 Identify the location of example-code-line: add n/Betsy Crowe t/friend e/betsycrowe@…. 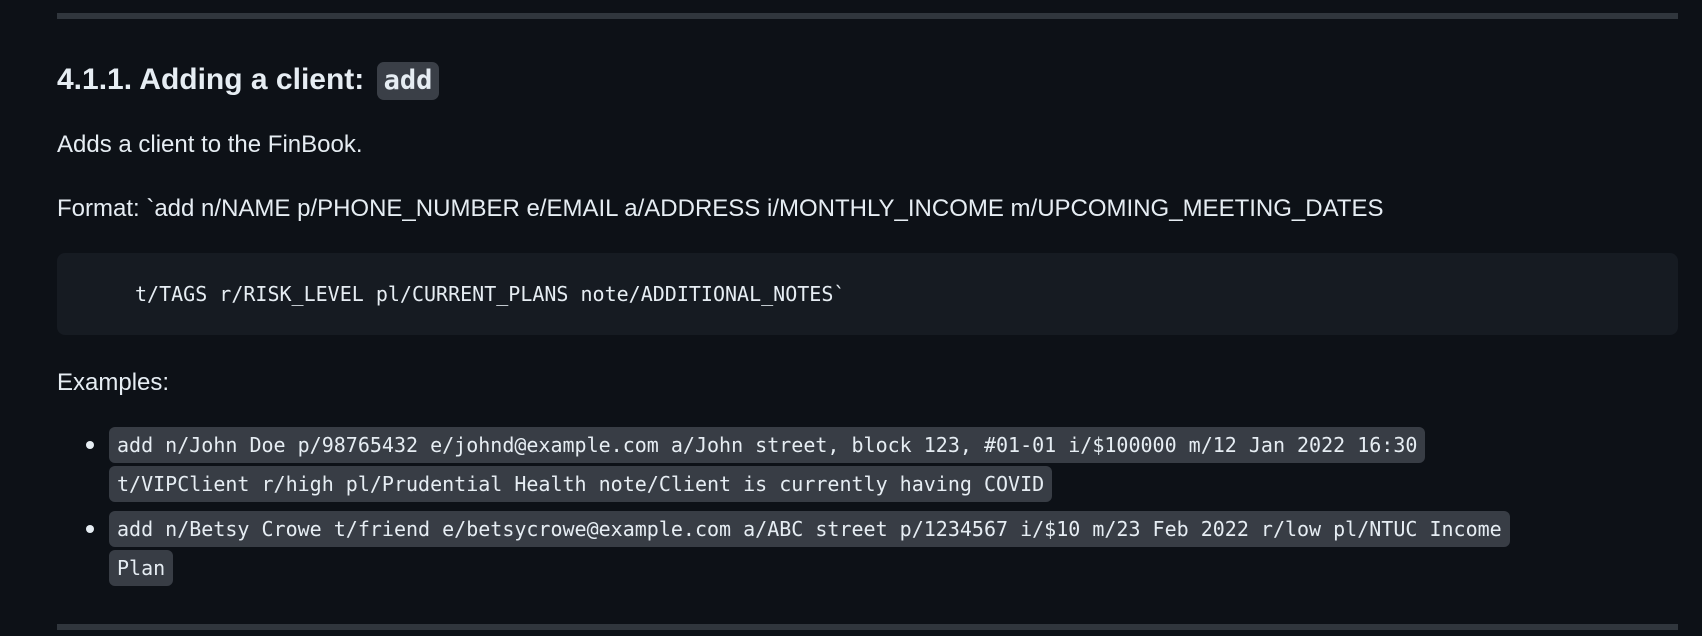
(873, 529).